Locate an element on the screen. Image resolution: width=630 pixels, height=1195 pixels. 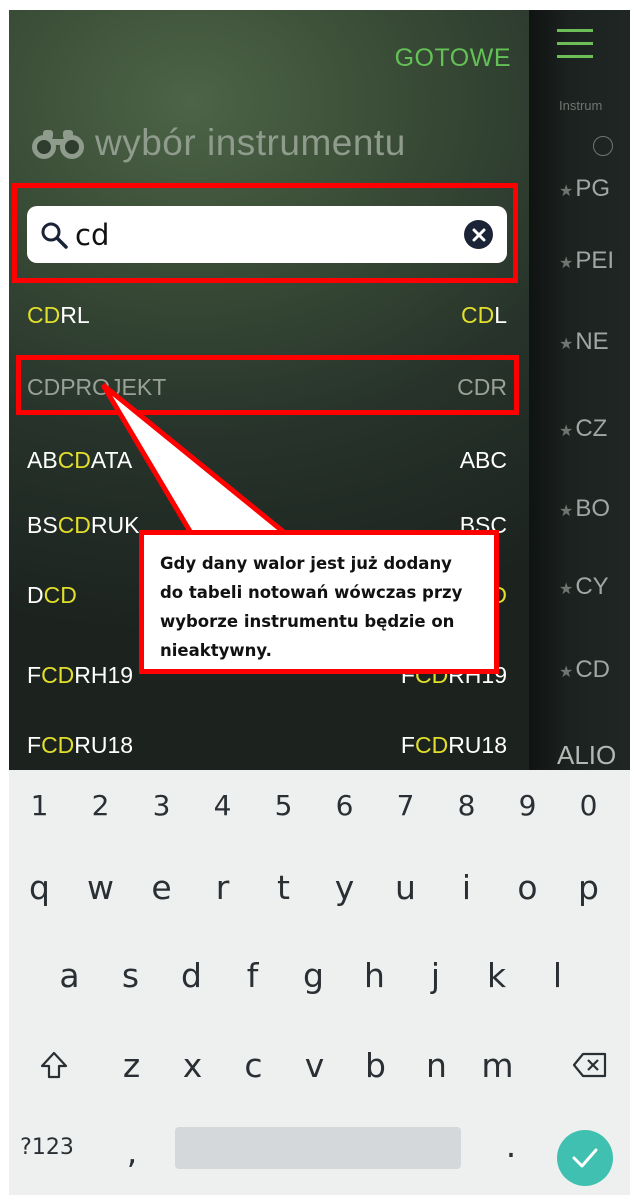
letter-key: u is located at coordinates (405, 887).